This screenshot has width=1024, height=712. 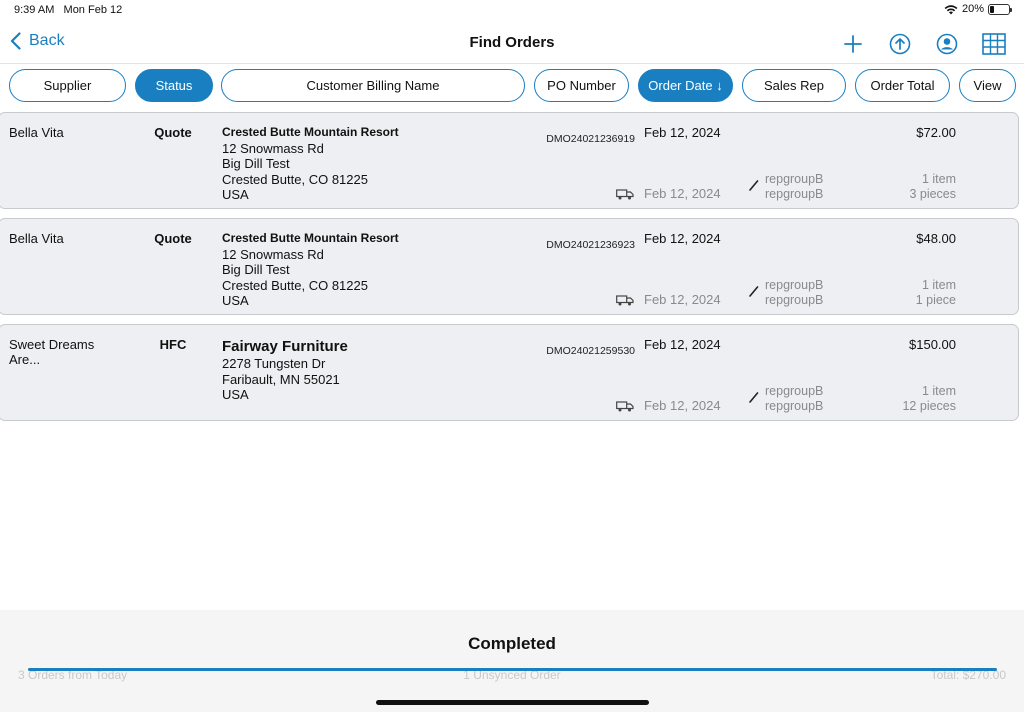 What do you see at coordinates (951, 9) in the screenshot?
I see `wifi-icon` at bounding box center [951, 9].